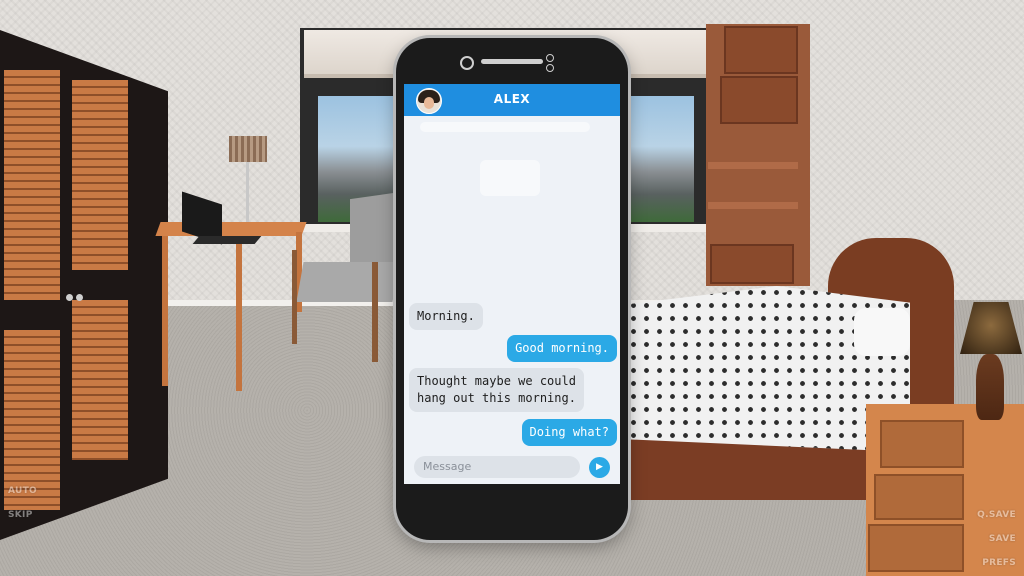 This screenshot has width=1024, height=576. I want to click on save-button: SAVE, so click(1002, 539).